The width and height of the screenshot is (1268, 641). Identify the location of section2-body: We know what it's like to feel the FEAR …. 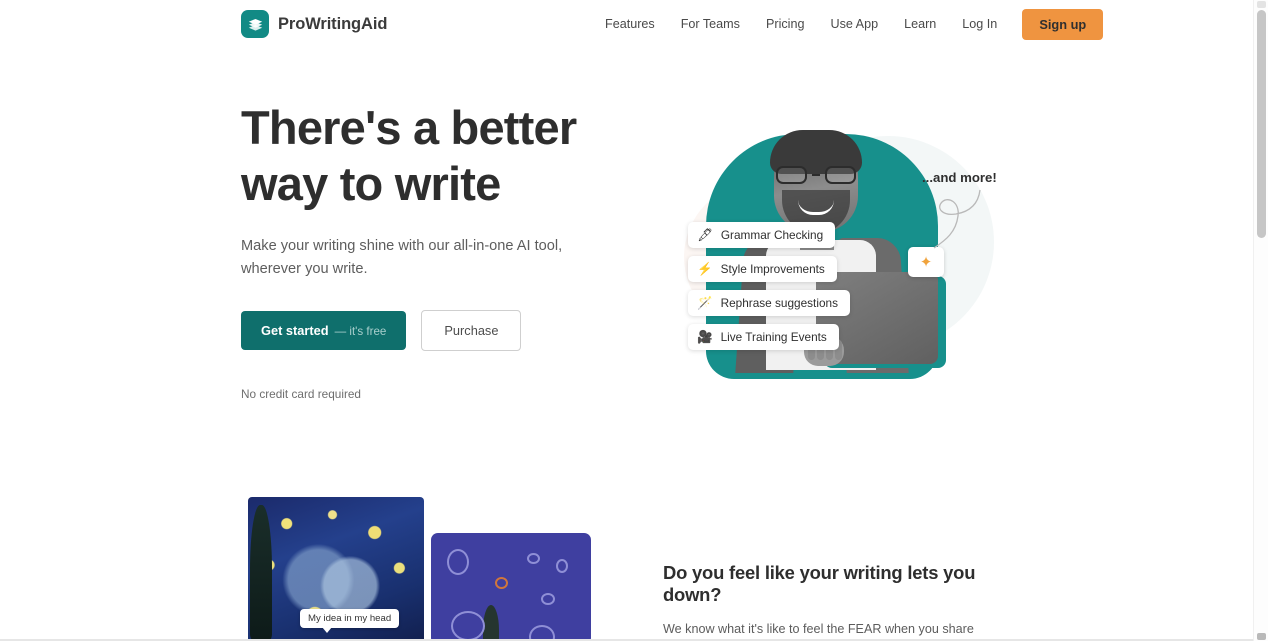
(838, 630).